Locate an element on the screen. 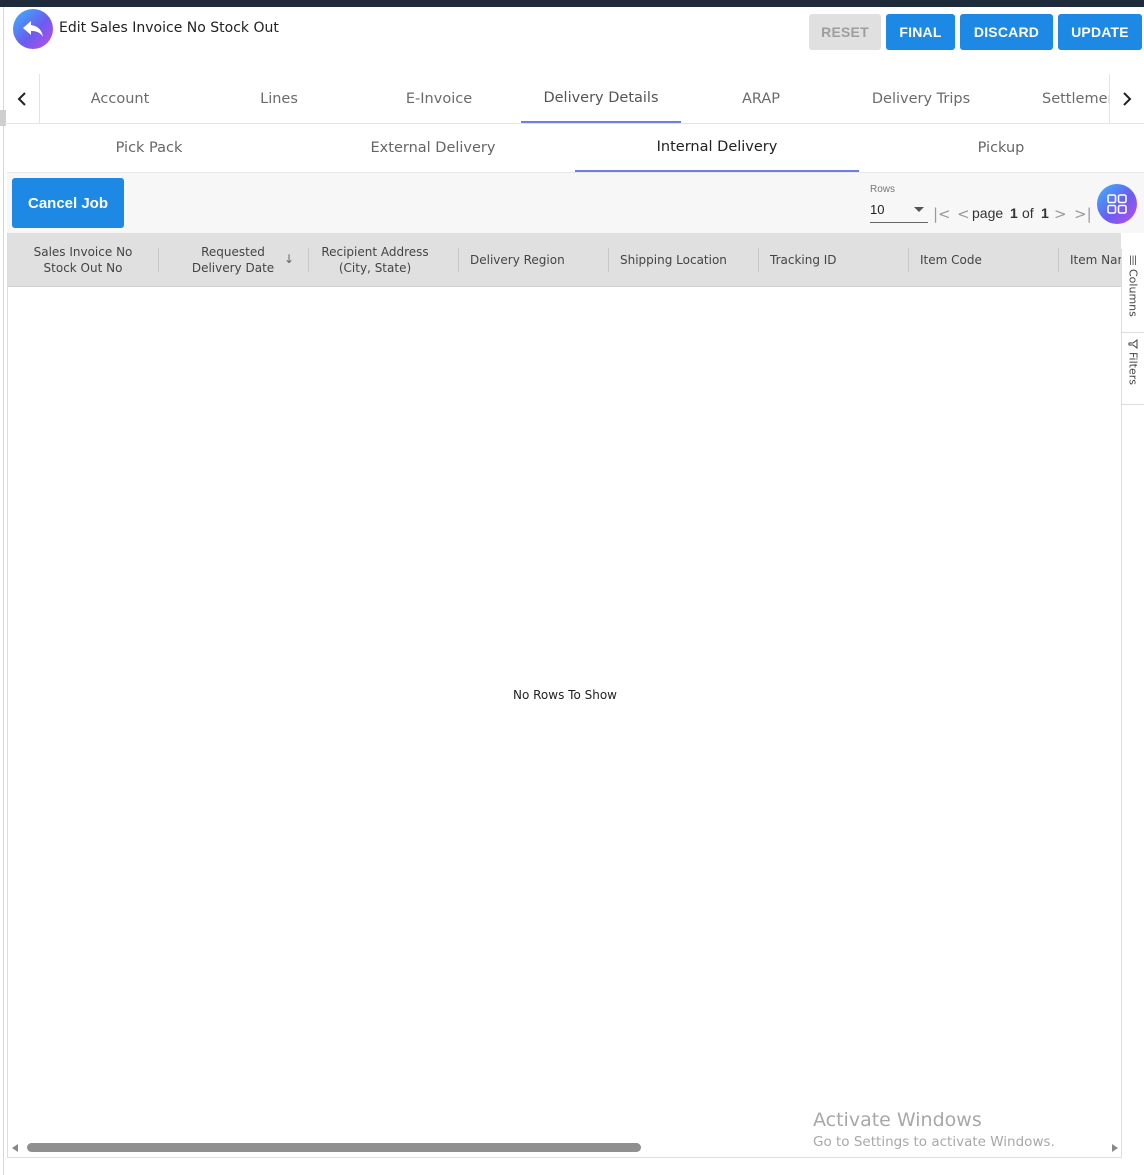 The image size is (1144, 1175). left-edge is located at coordinates (2, 591).